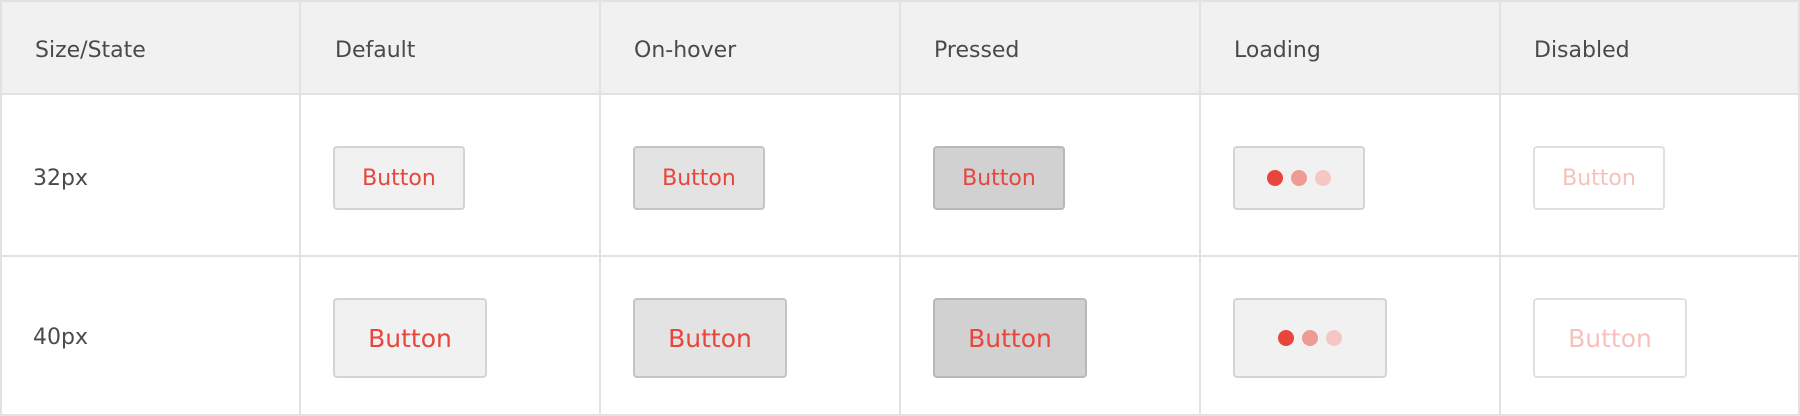  I want to click on button-32-default: Button, so click(399, 178).